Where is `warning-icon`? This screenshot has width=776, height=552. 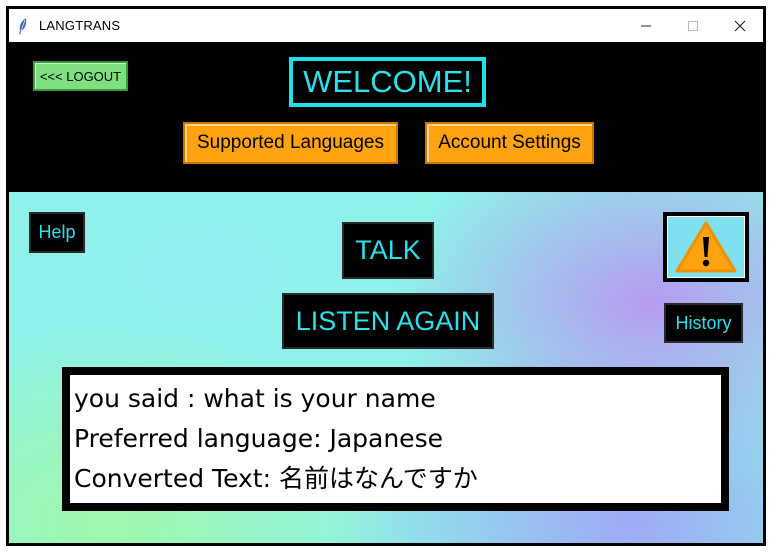 warning-icon is located at coordinates (706, 247).